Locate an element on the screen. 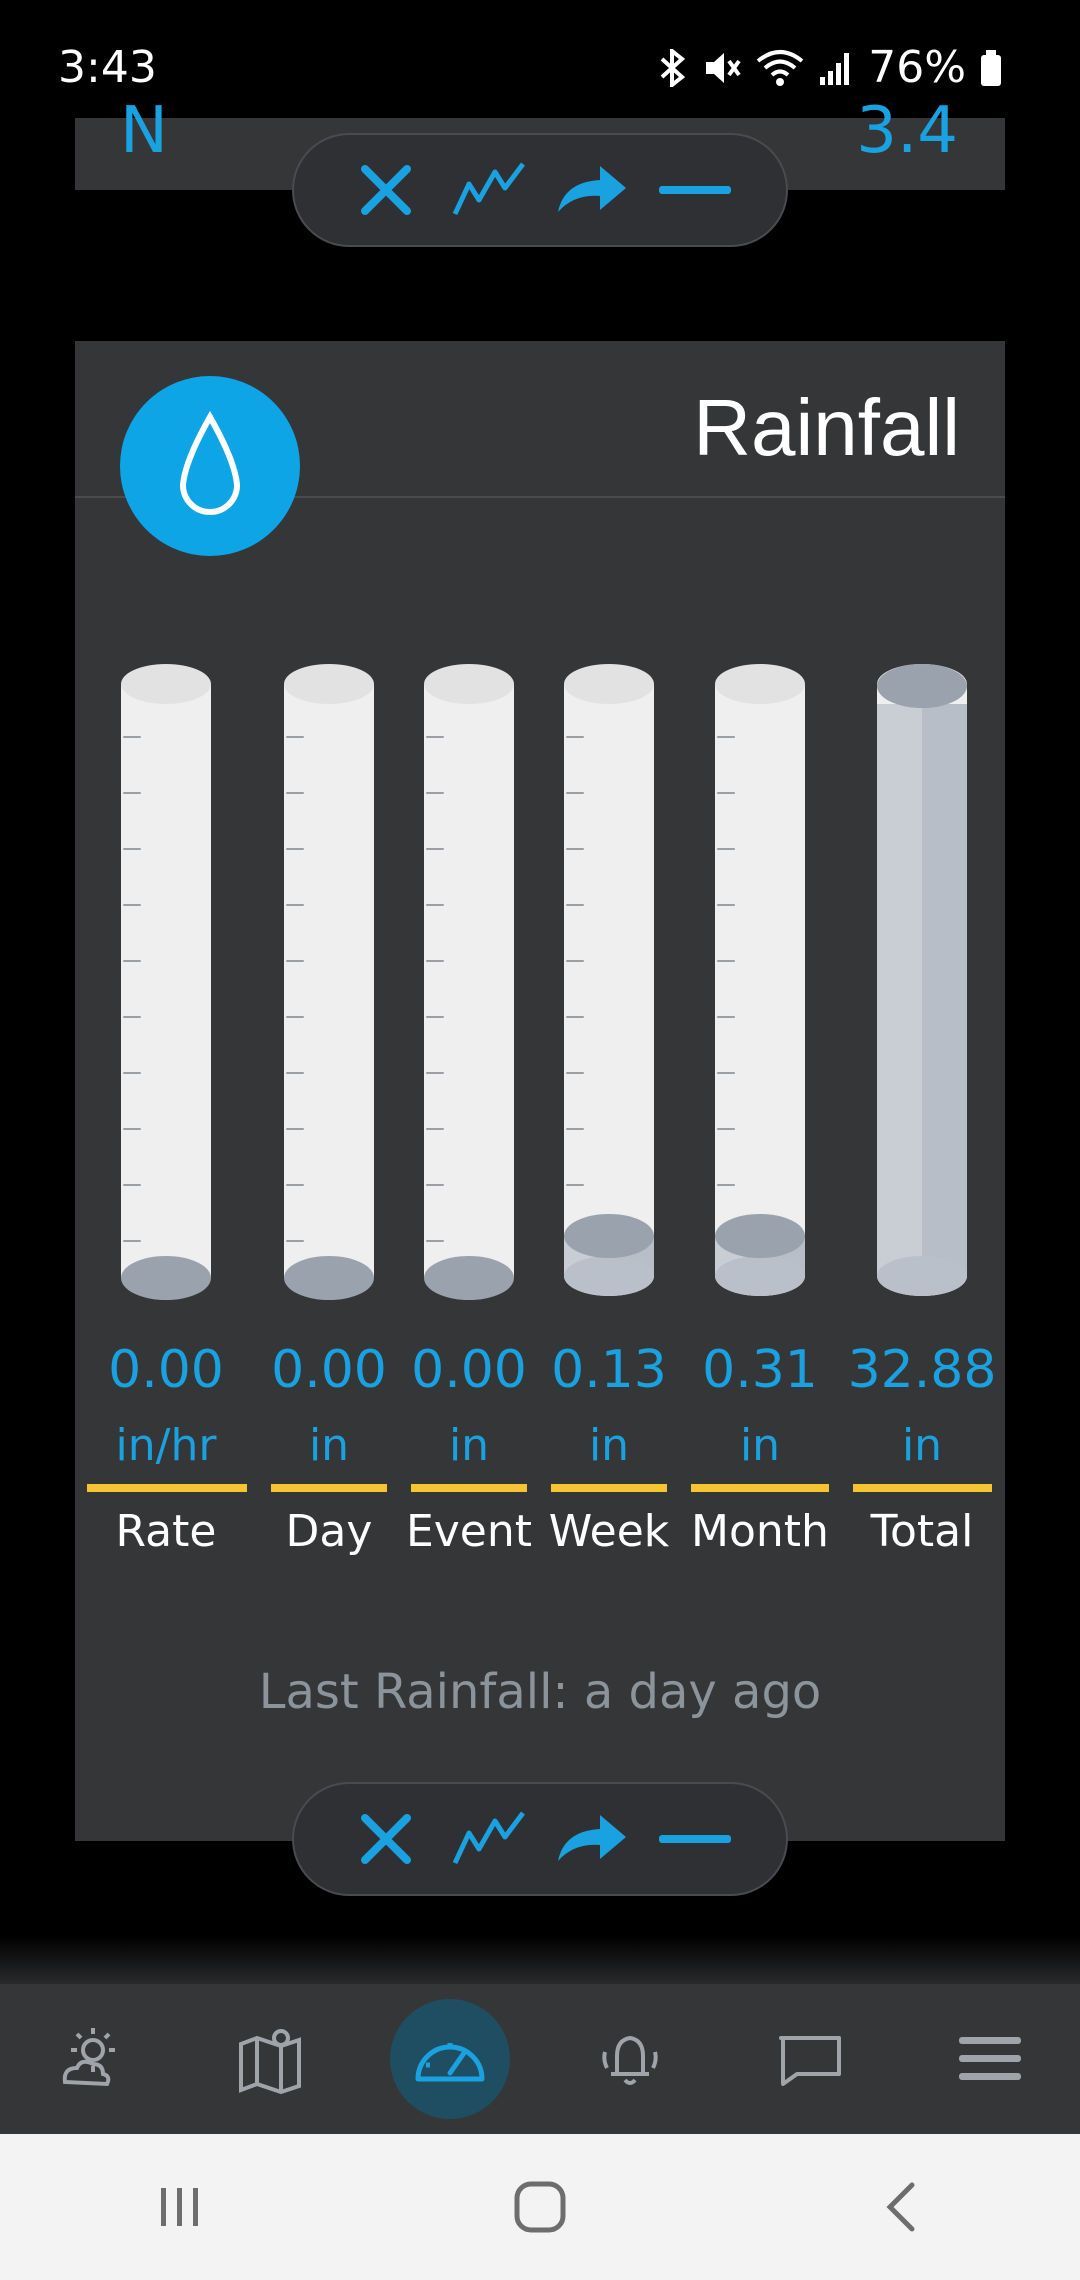 This screenshot has height=2280, width=1080. gauge-fill is located at coordinates (922, 990).